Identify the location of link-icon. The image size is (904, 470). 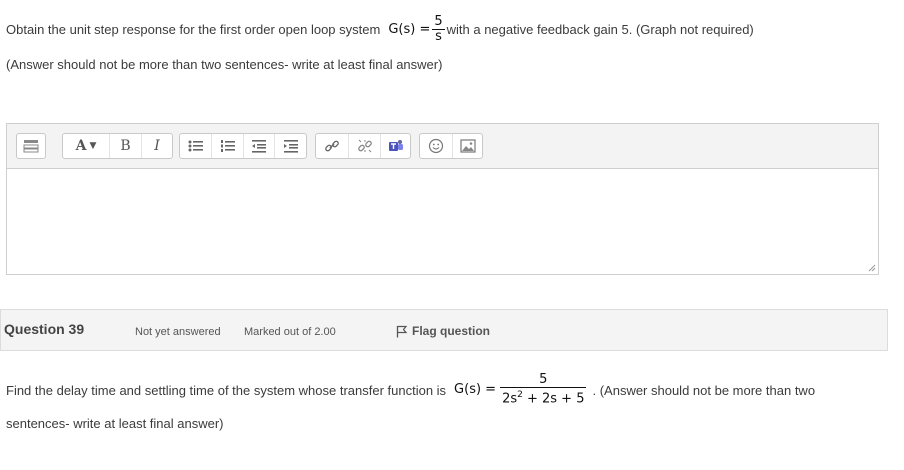
(332, 146).